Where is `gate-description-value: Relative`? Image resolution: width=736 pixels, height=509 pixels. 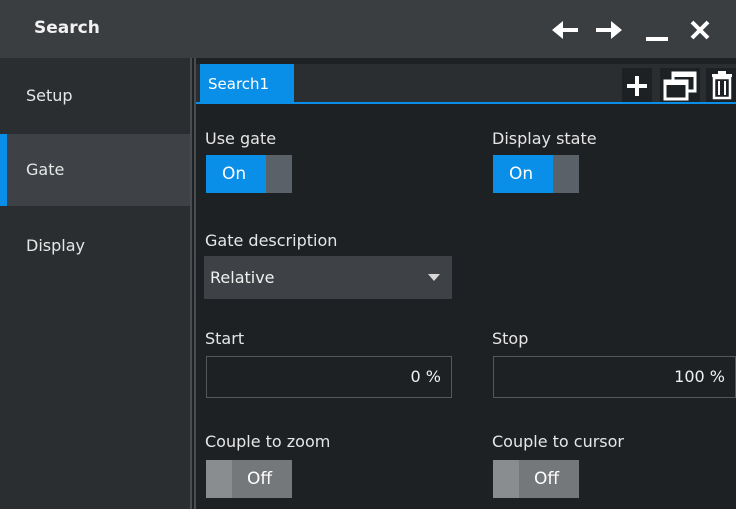 gate-description-value: Relative is located at coordinates (242, 277).